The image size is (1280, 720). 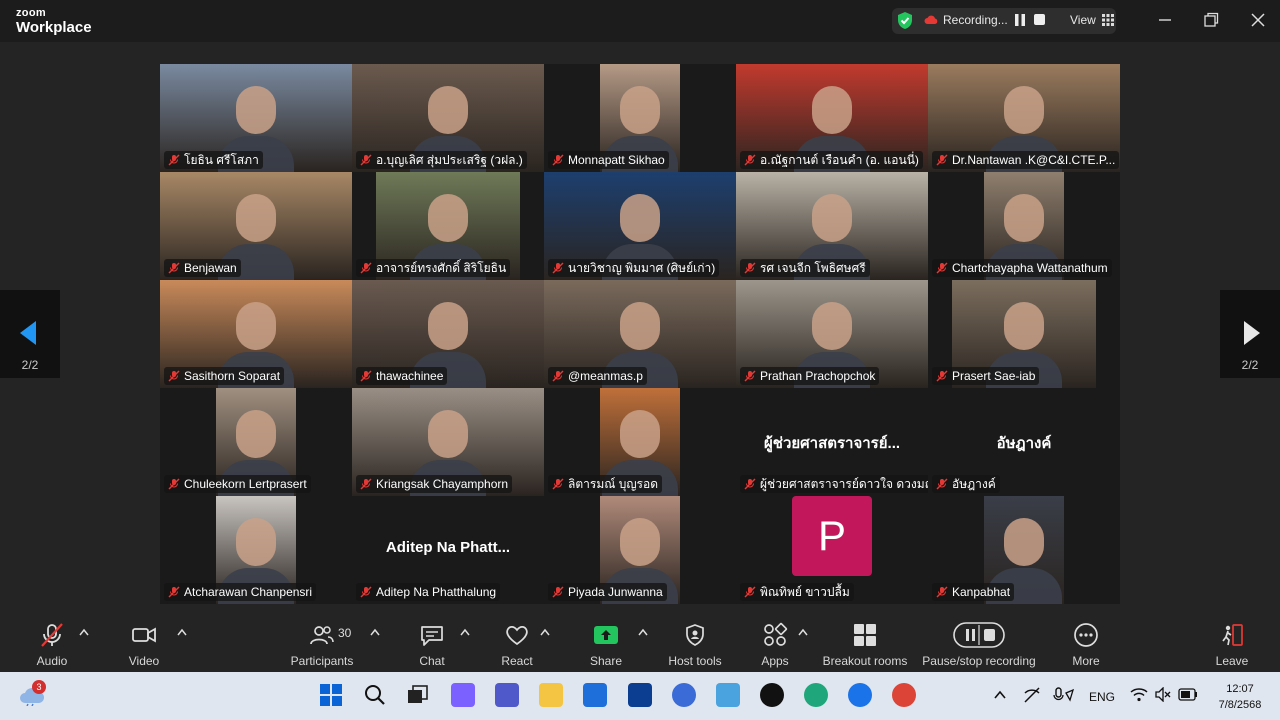 What do you see at coordinates (1232, 645) in the screenshot?
I see `leave-button: Leave` at bounding box center [1232, 645].